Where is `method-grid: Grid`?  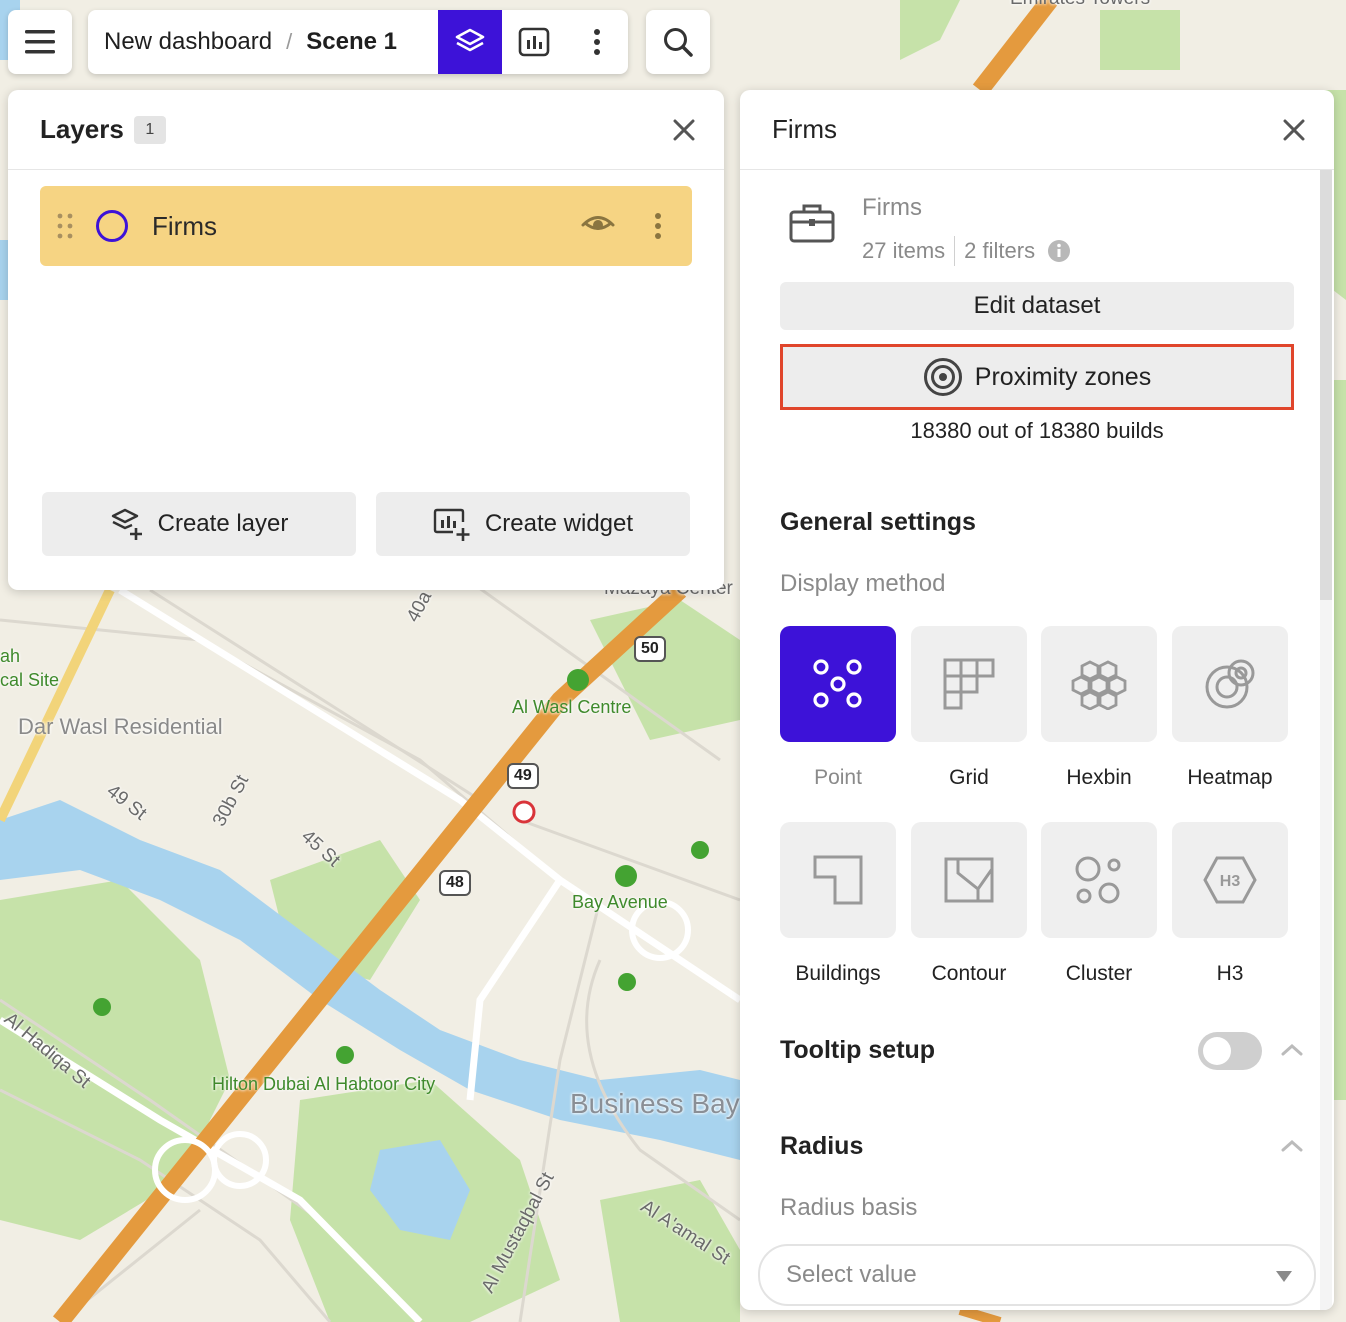
method-grid: Grid is located at coordinates (969, 708).